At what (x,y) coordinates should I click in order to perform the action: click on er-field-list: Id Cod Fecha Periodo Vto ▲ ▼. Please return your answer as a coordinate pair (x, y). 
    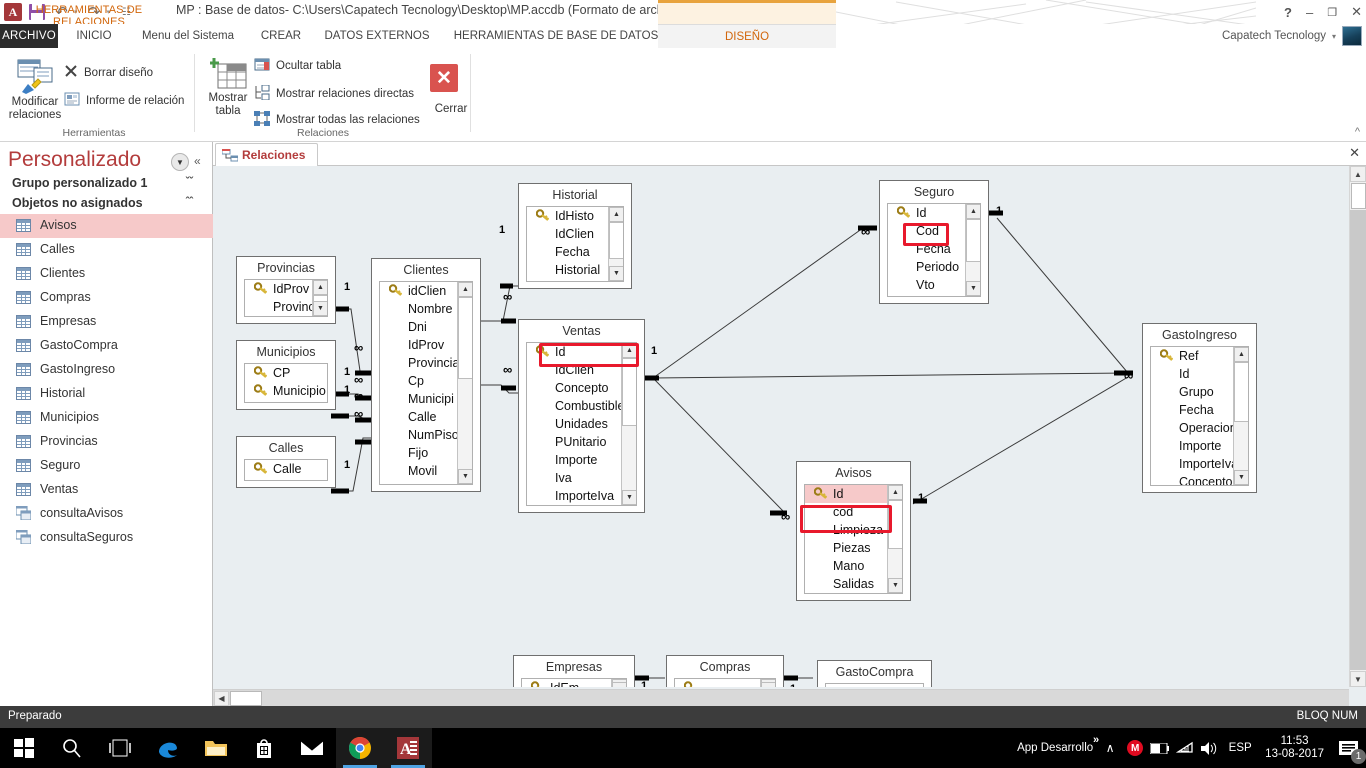
    Looking at the image, I should click on (934, 250).